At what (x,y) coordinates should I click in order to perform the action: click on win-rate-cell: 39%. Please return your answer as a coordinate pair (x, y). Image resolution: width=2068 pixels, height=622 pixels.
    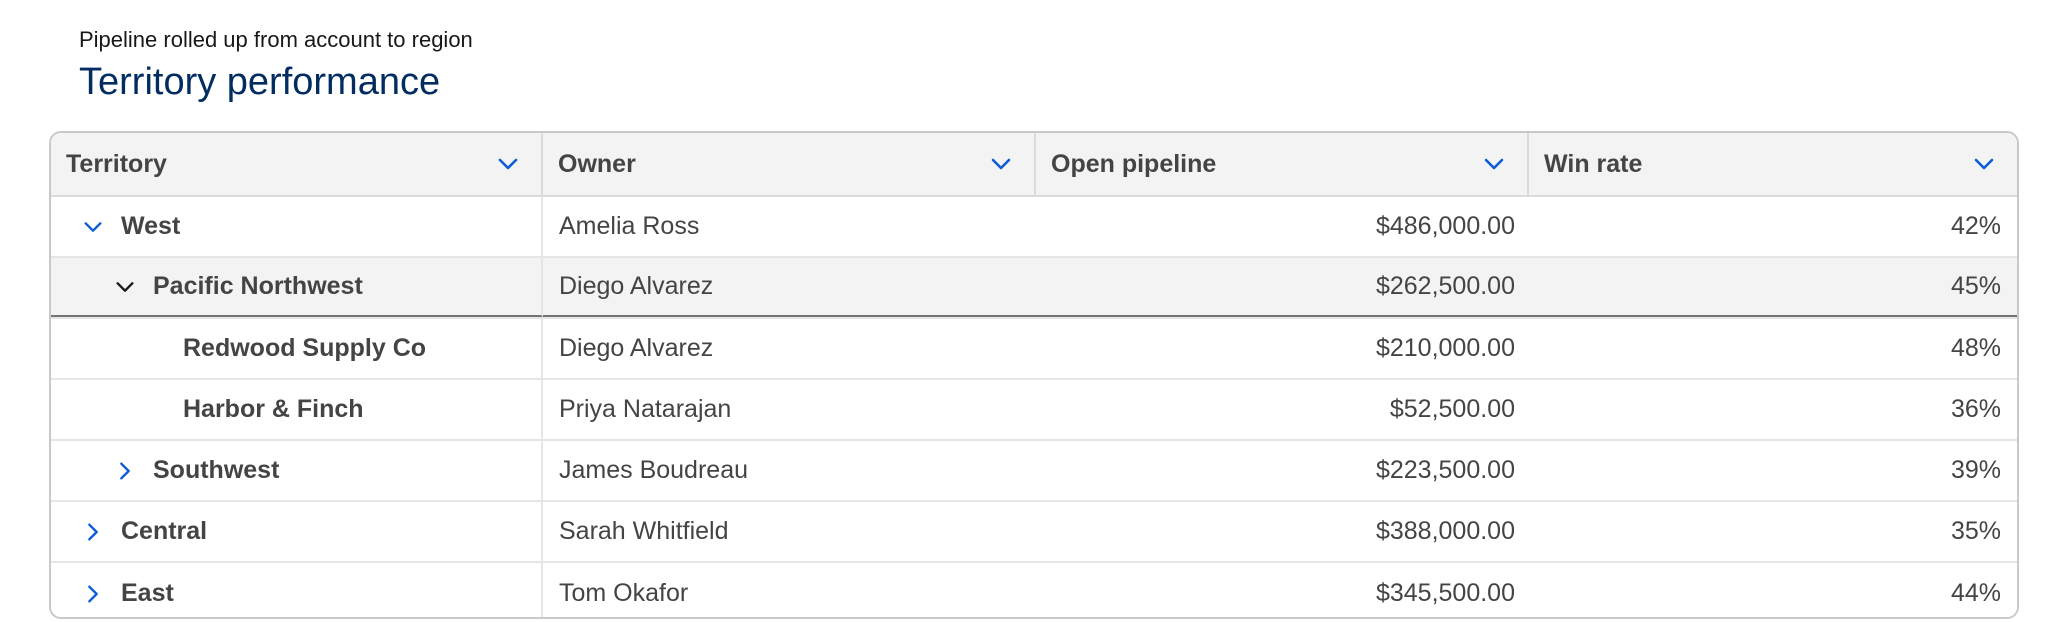
    Looking at the image, I should click on (1975, 470).